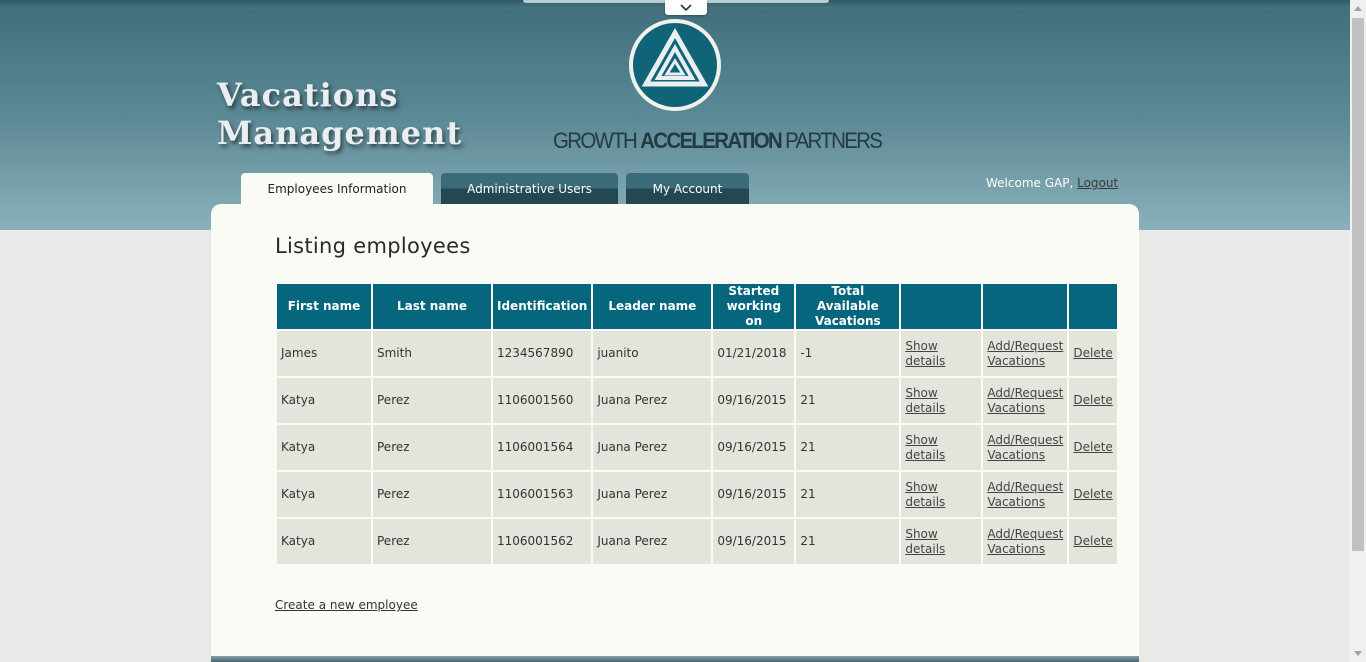  Describe the element at coordinates (337, 188) in the screenshot. I see `tab-employees-information: Employees Information` at that location.